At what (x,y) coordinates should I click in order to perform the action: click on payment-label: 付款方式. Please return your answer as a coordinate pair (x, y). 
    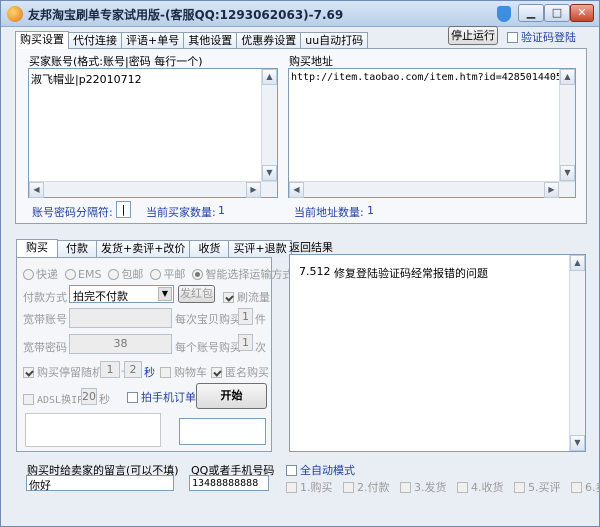
    Looking at the image, I should click on (45, 297).